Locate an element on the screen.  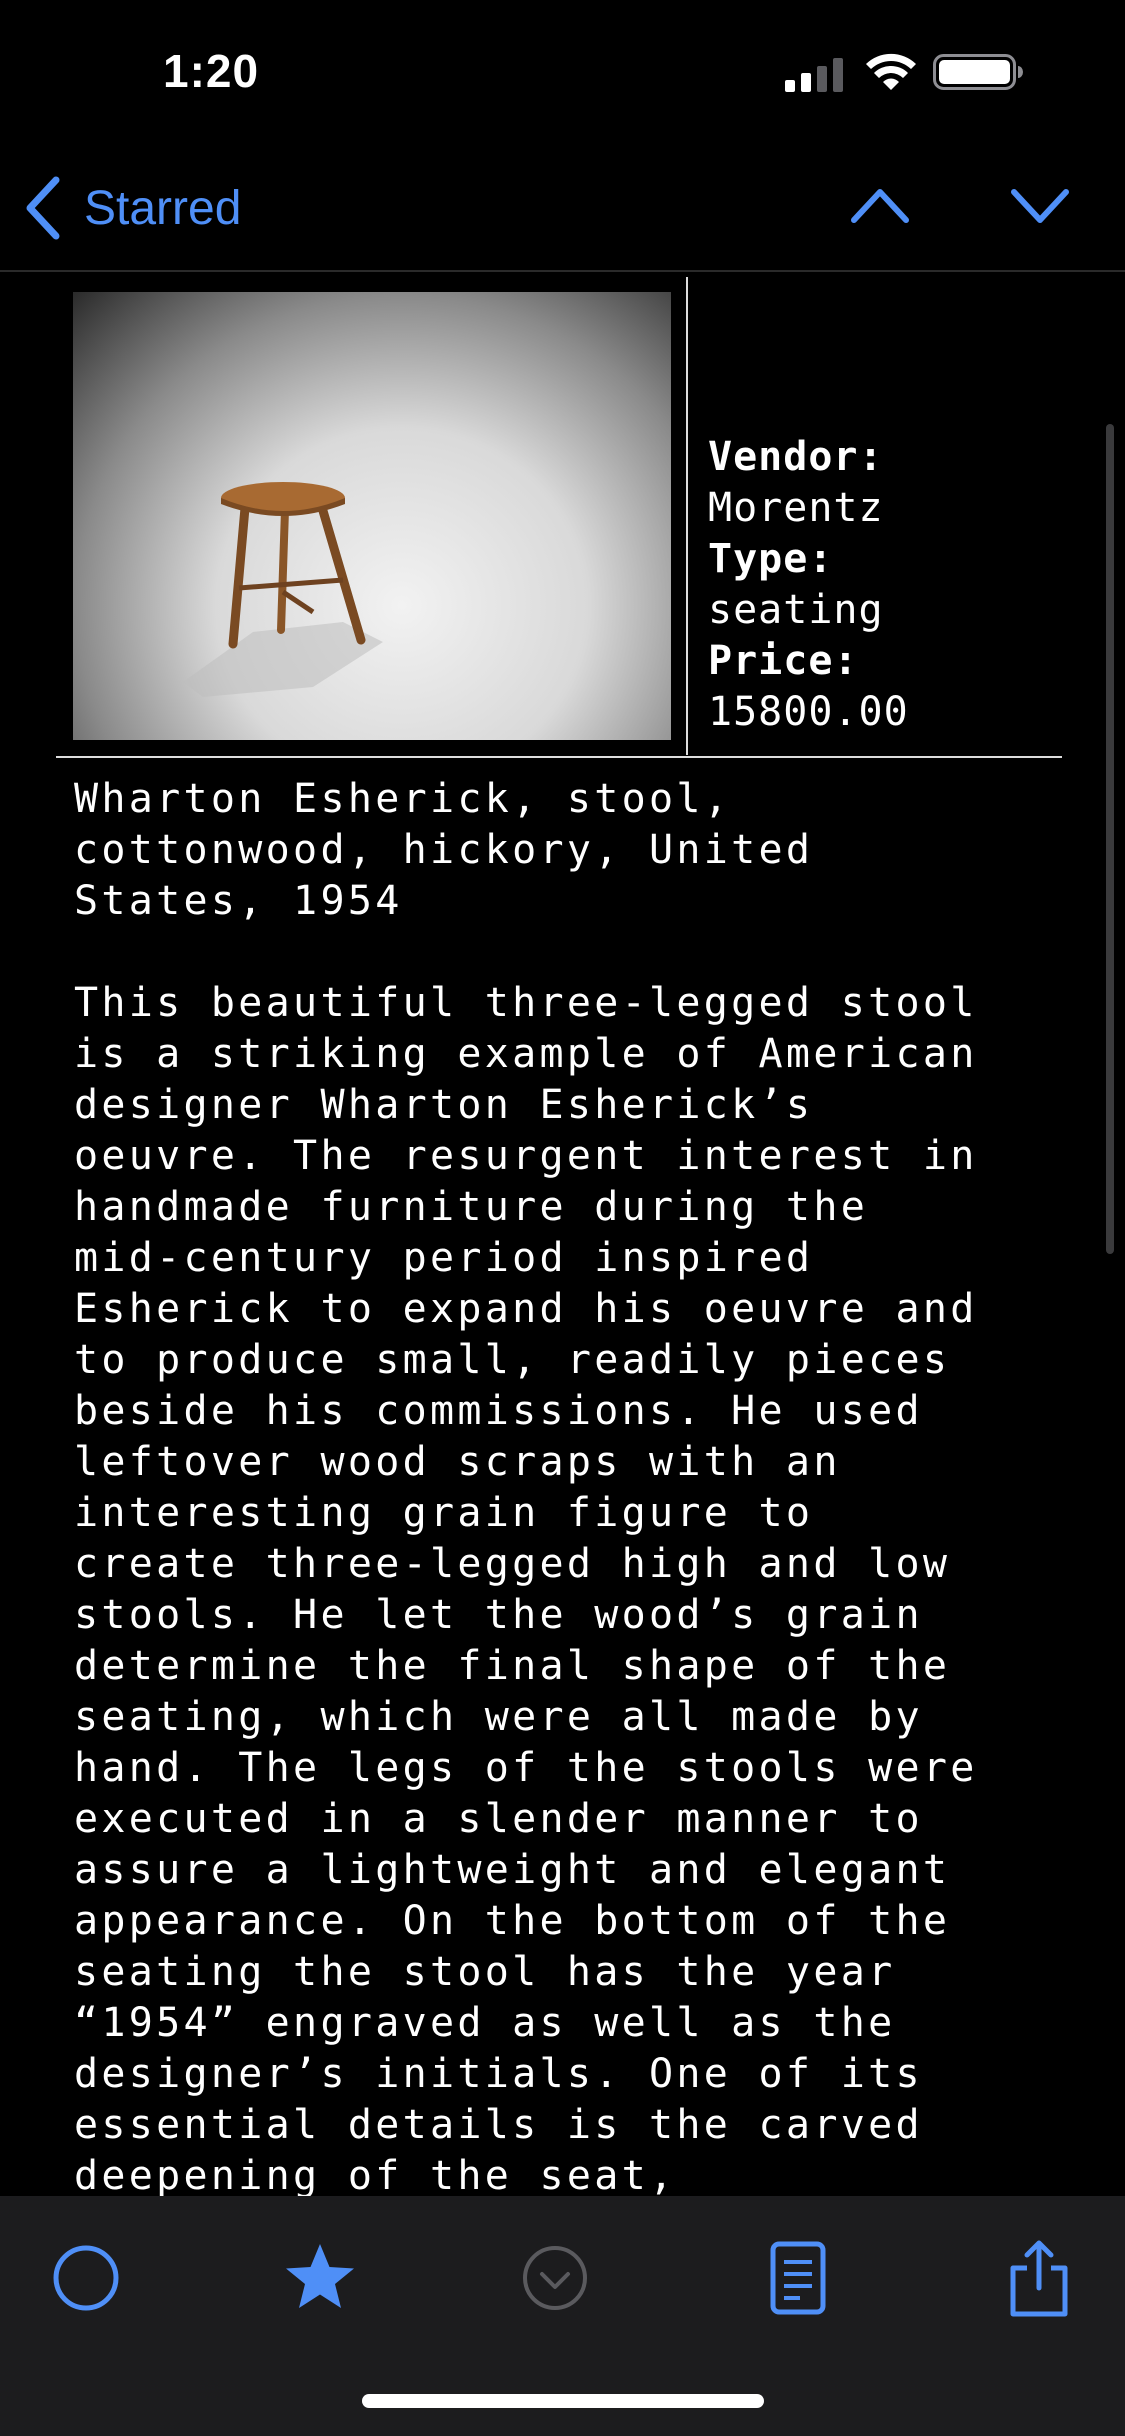
back-button: Starred is located at coordinates (132, 208).